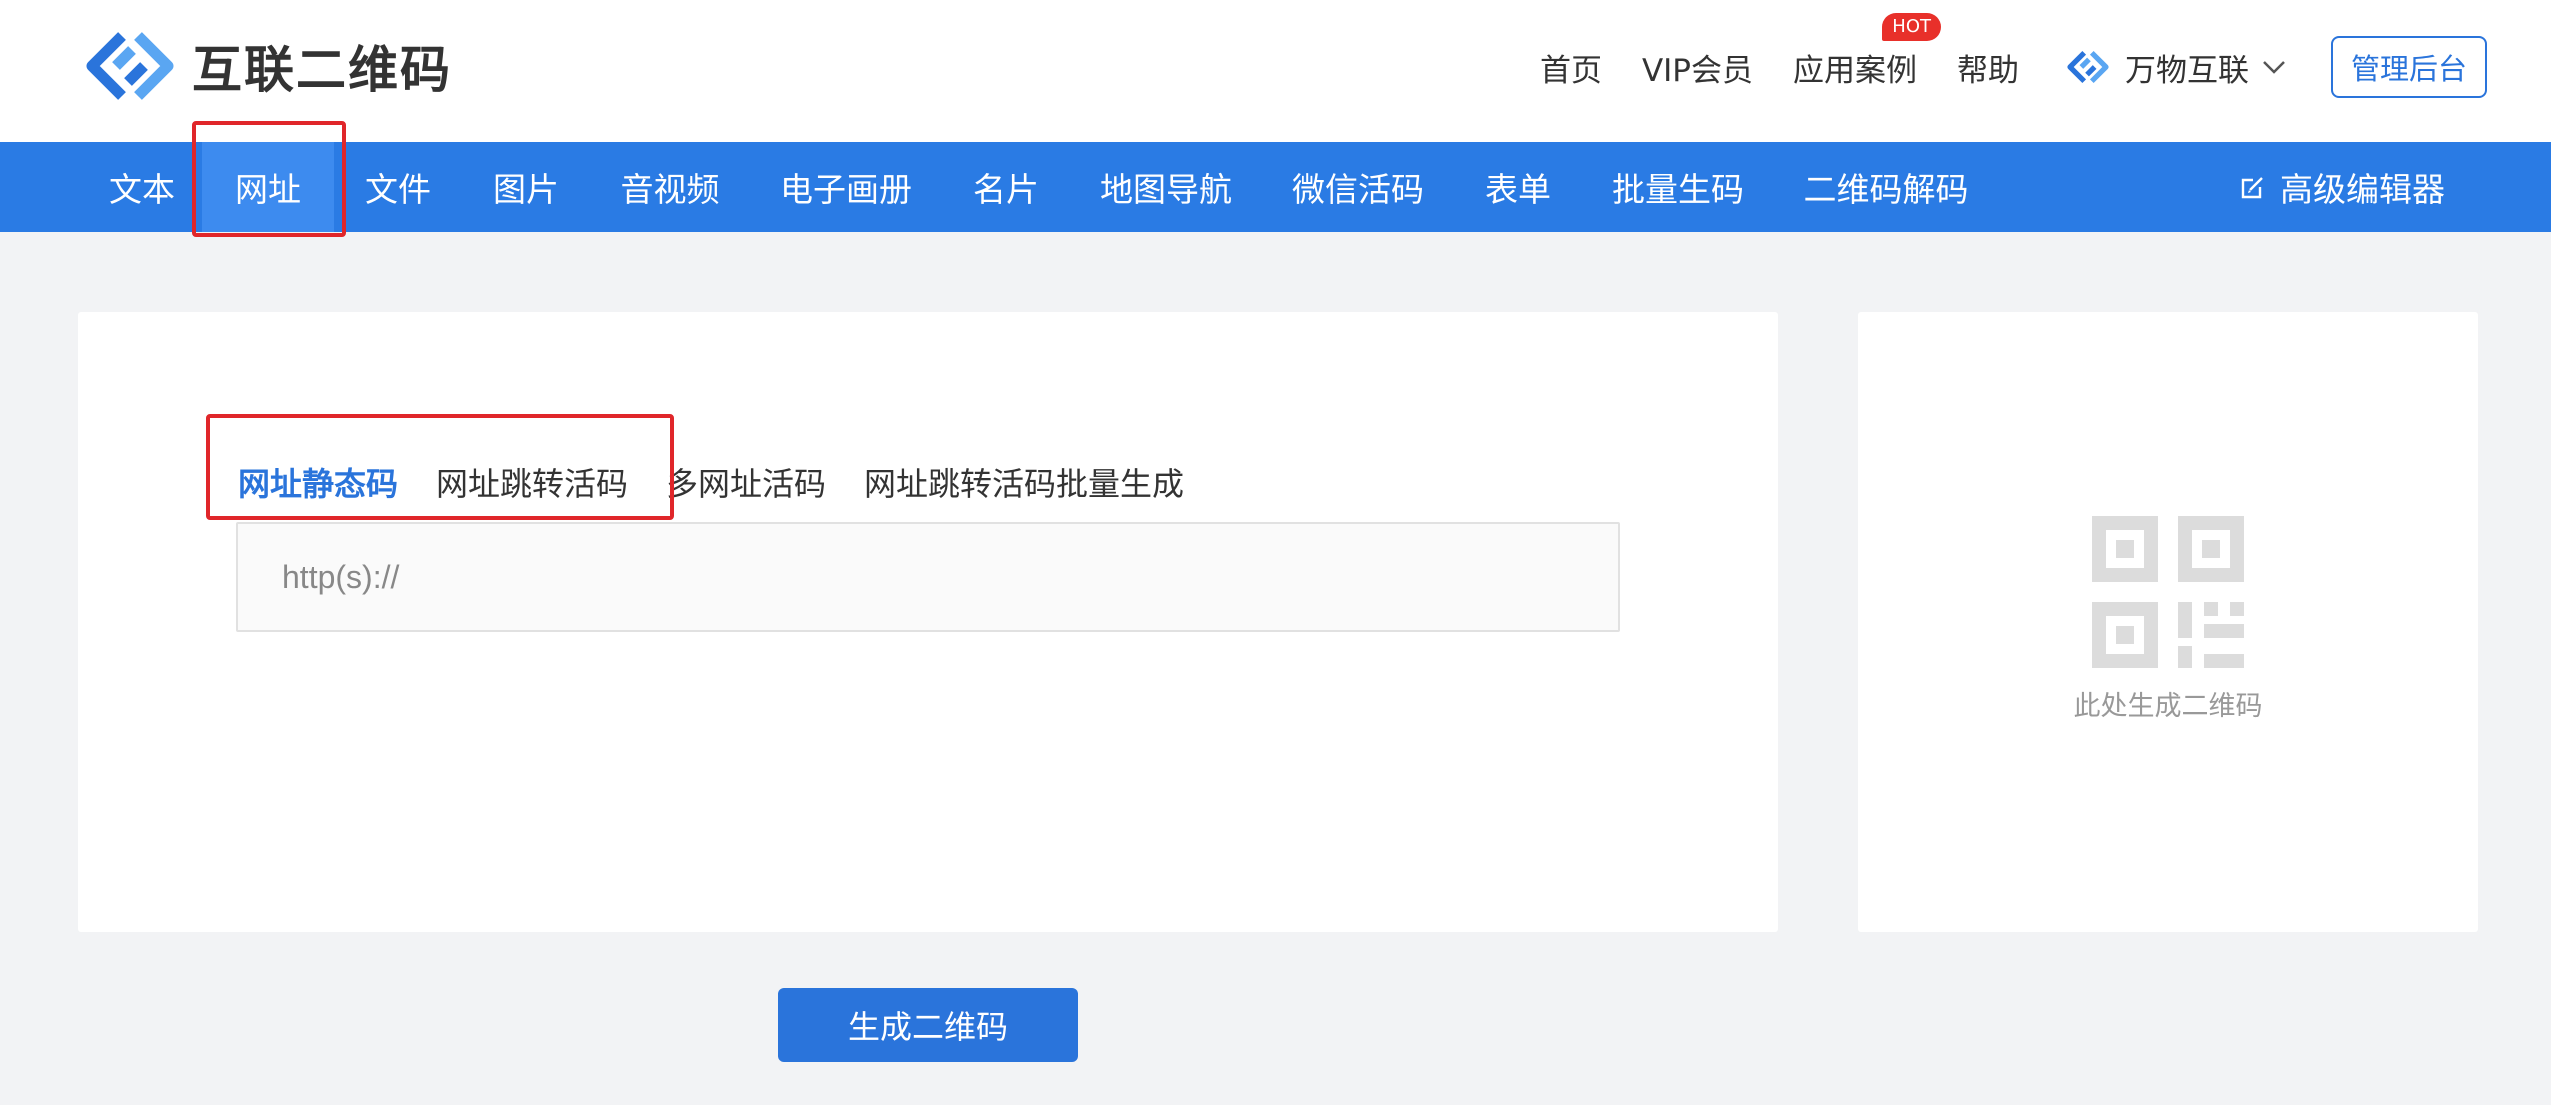 The height and width of the screenshot is (1105, 2551). I want to click on category-audio-video: 音视频, so click(670, 187).